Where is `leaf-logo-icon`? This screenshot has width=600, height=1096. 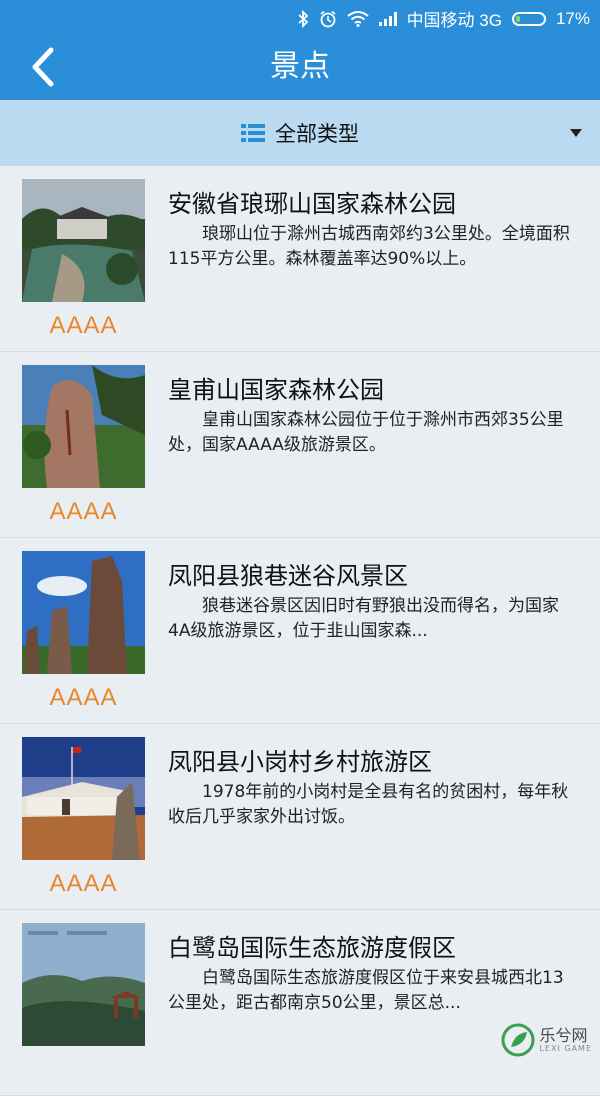 leaf-logo-icon is located at coordinates (518, 1040).